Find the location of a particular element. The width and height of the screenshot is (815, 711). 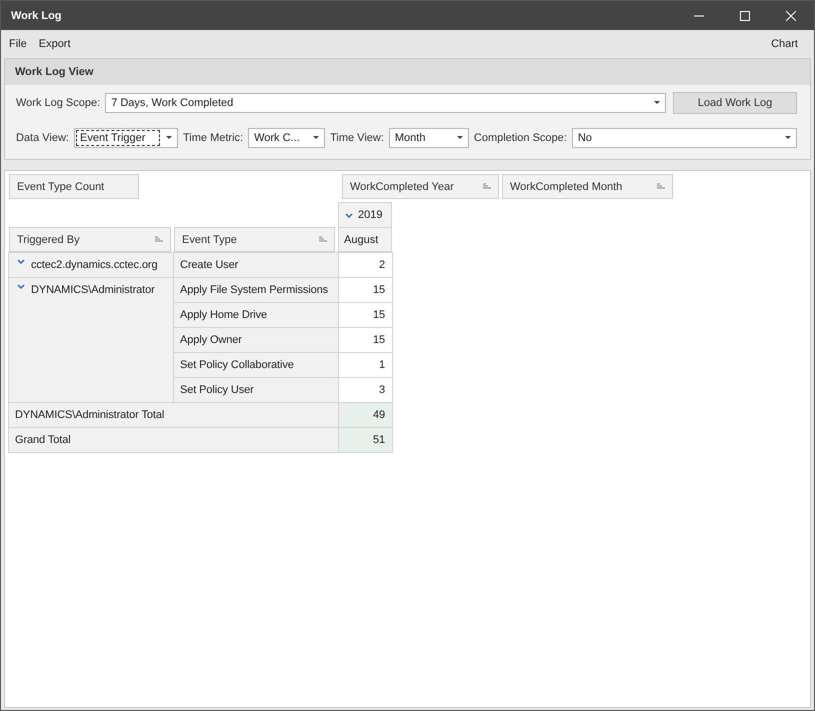

close-icon is located at coordinates (791, 15).